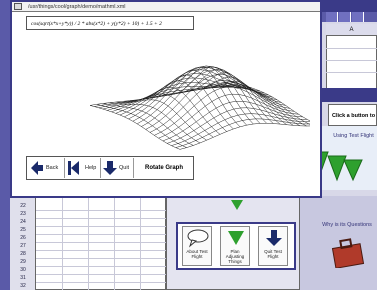  I want to click on back-button: Back, so click(52, 168).